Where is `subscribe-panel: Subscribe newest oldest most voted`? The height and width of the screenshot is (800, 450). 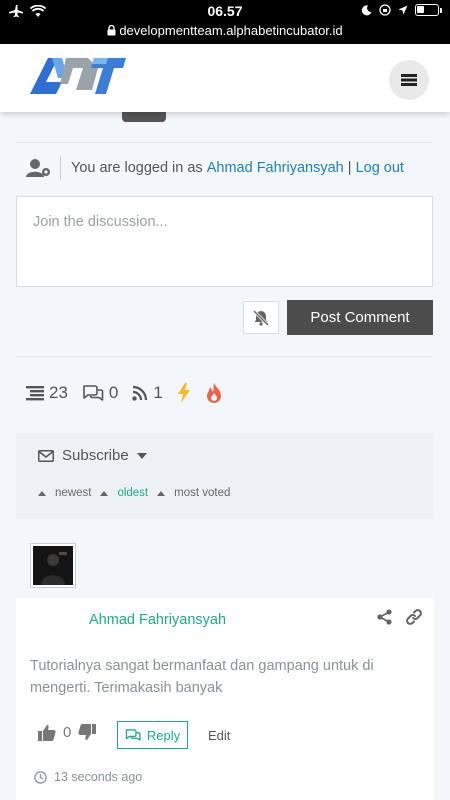 subscribe-panel: Subscribe newest oldest most voted is located at coordinates (225, 476).